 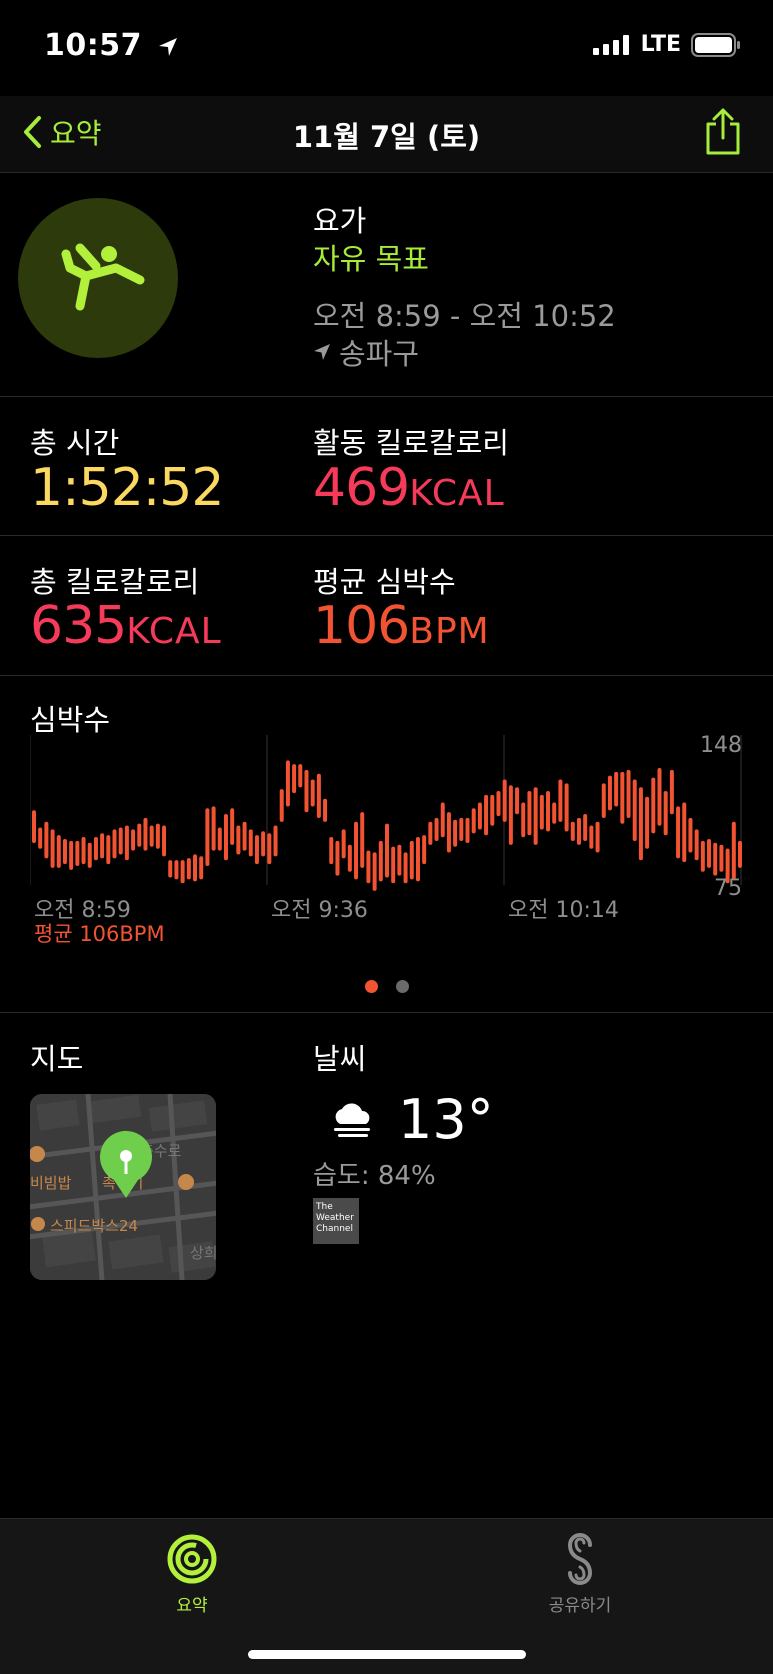 What do you see at coordinates (103, 277) in the screenshot?
I see `yoga-icon` at bounding box center [103, 277].